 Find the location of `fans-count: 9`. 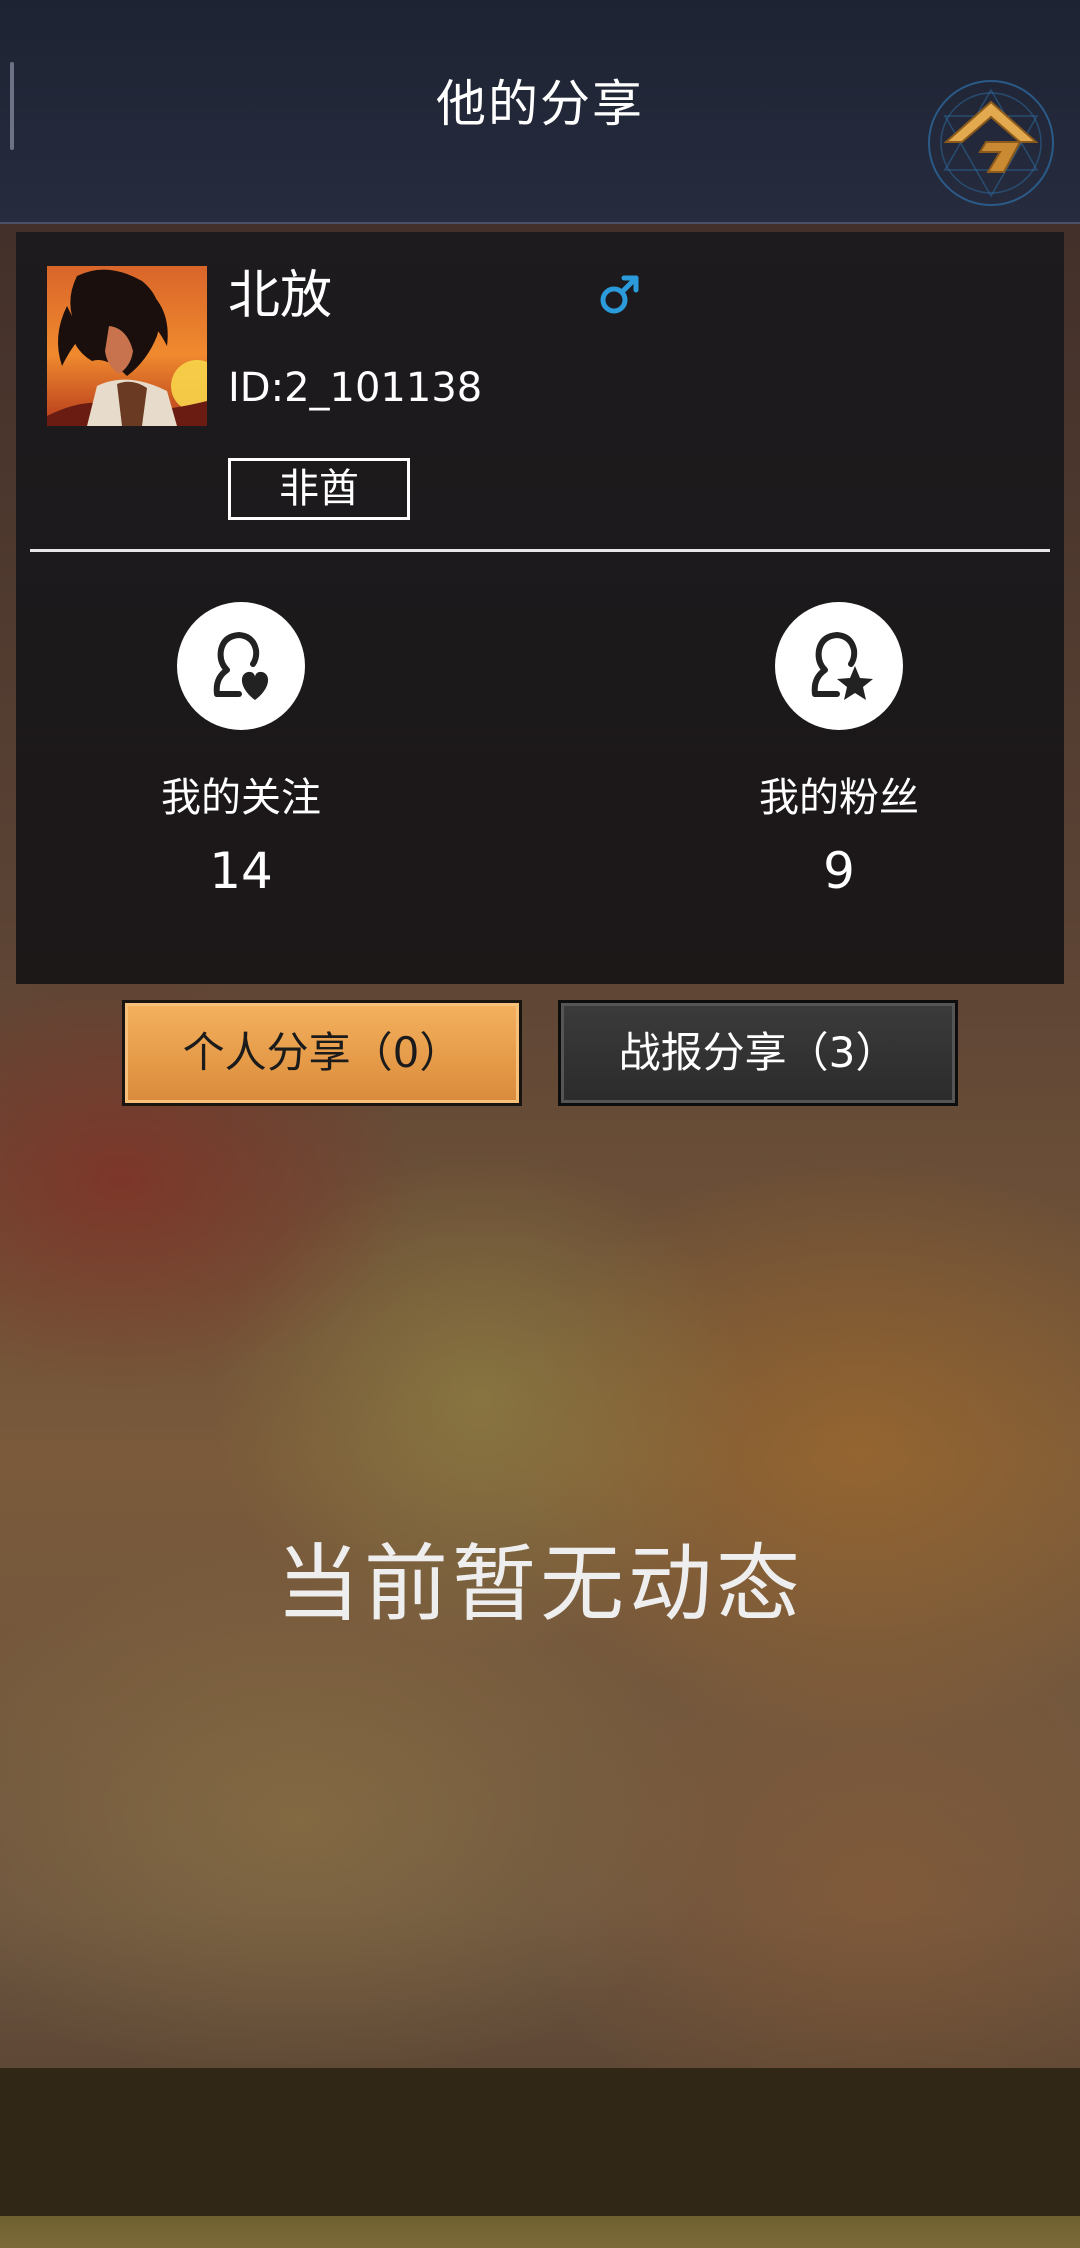

fans-count: 9 is located at coordinates (839, 871).